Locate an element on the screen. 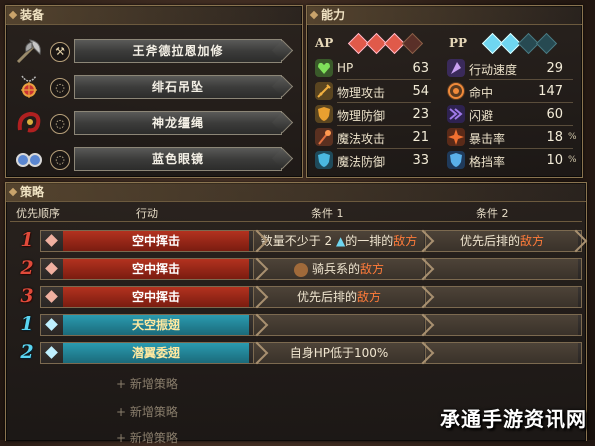  condition-1-button: 骑兵系的敌方 is located at coordinates (338, 269).